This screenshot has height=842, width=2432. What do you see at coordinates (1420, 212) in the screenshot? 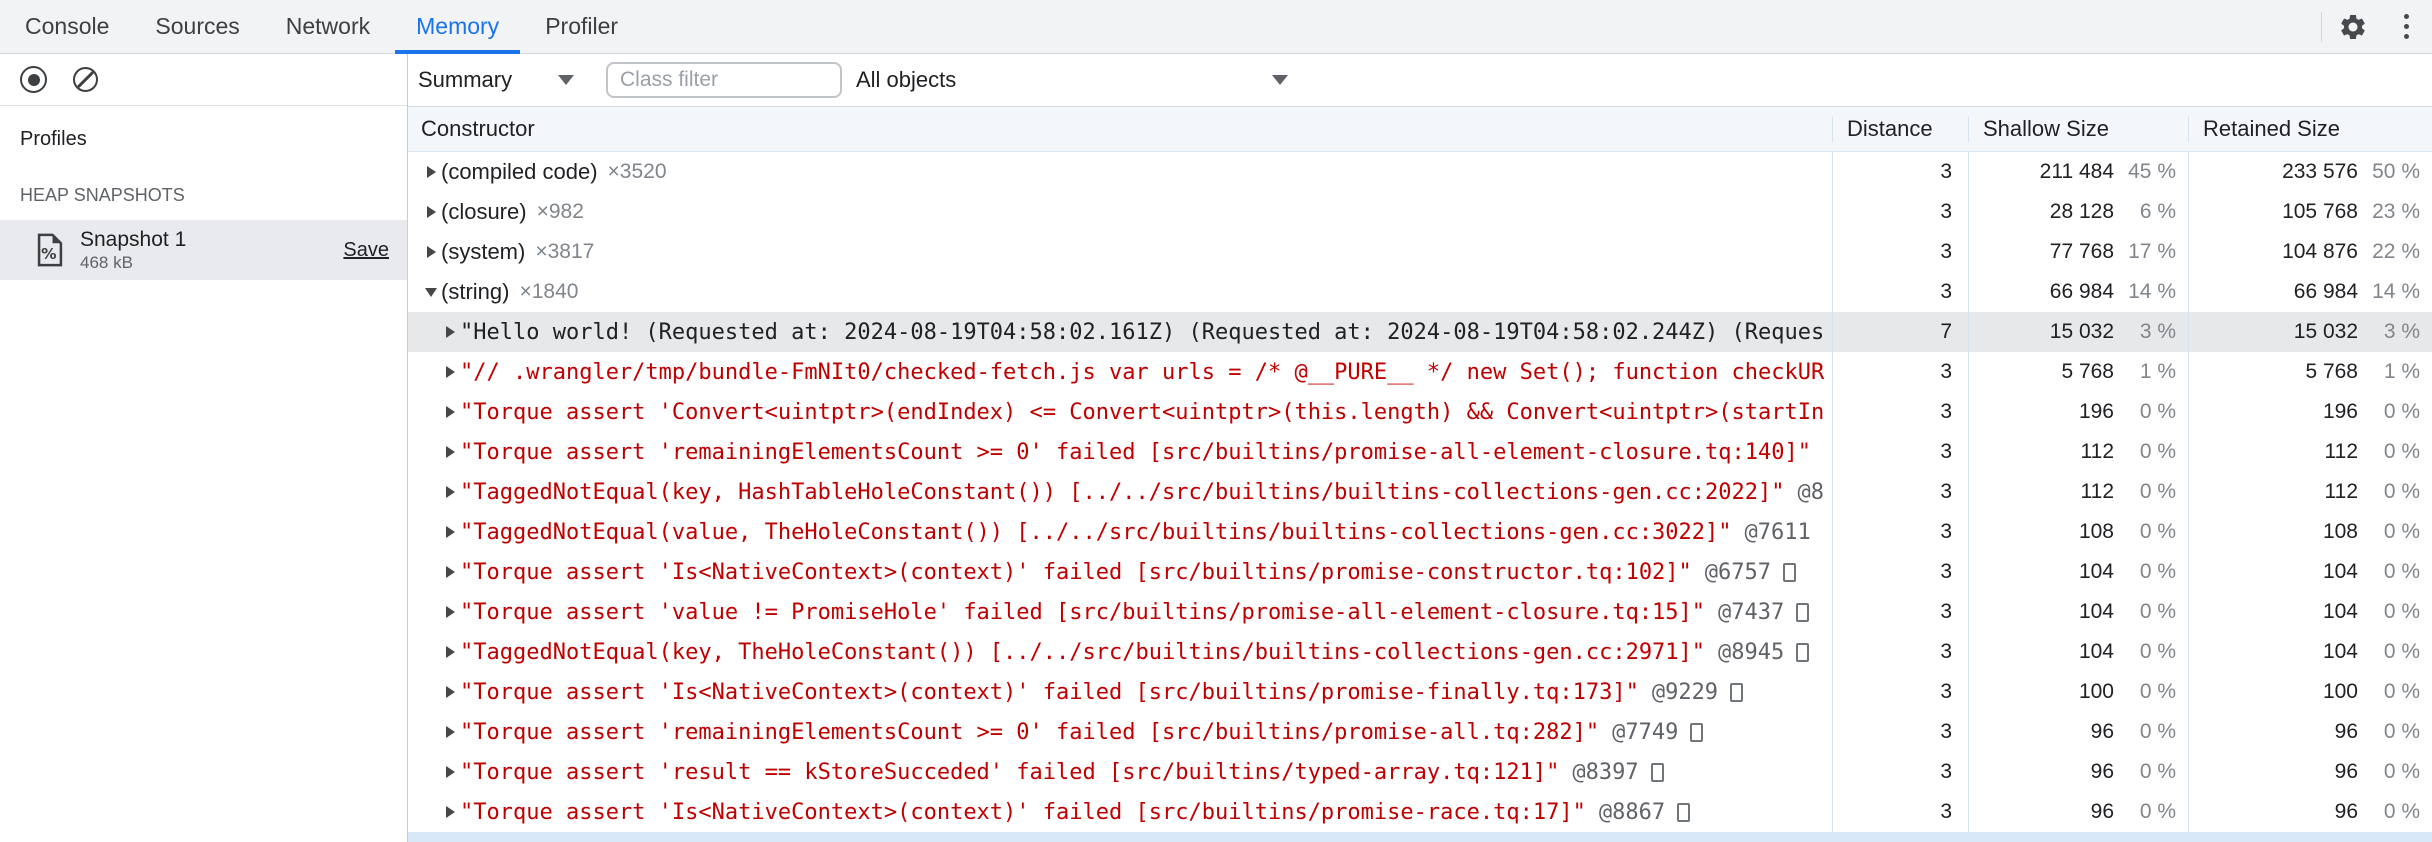
I see `grid-row-category: (closure) ×982 3 28 128 6 % 105 768 23 %` at bounding box center [1420, 212].